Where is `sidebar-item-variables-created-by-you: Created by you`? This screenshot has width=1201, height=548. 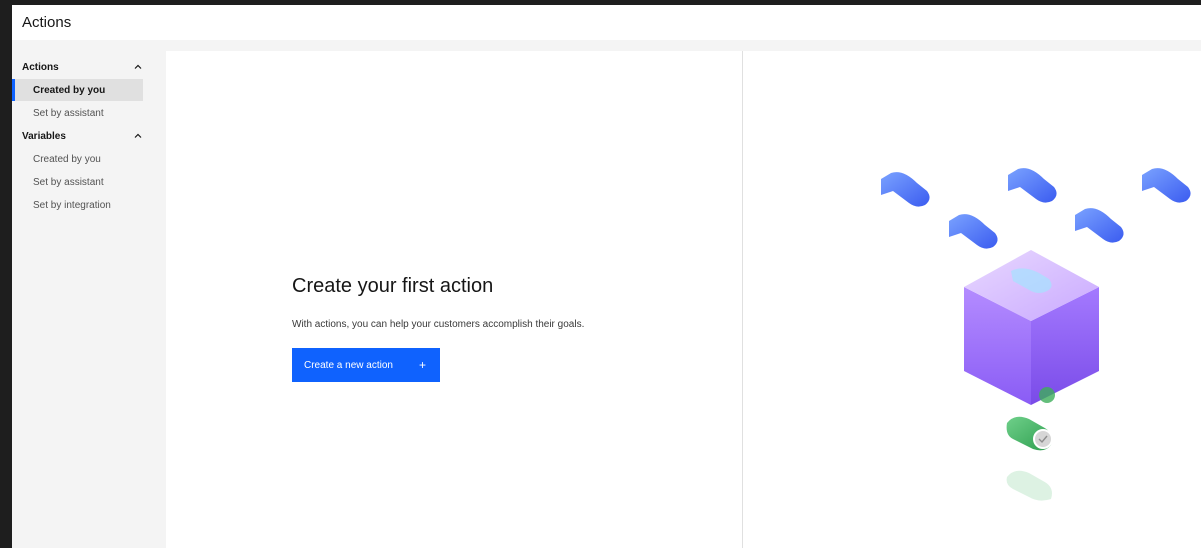
sidebar-item-variables-created-by-you: Created by you is located at coordinates (77, 159).